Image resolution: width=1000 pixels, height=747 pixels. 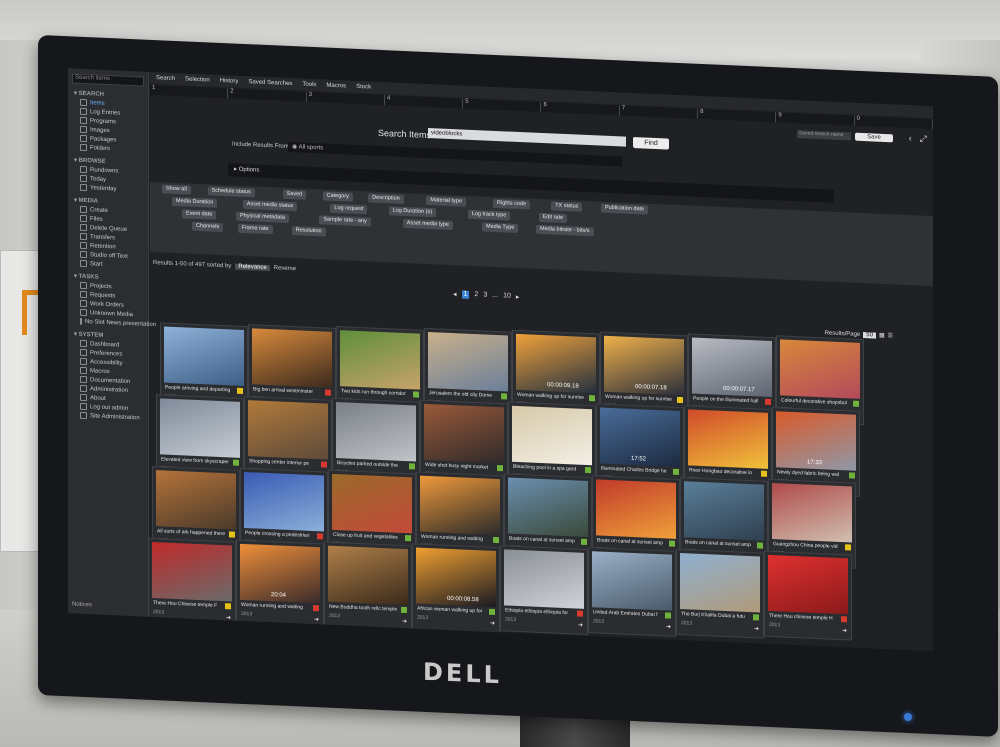 I want to click on media-thumbnail: There Hou Chinese temple F 2013 ➜, so click(x=192, y=582).